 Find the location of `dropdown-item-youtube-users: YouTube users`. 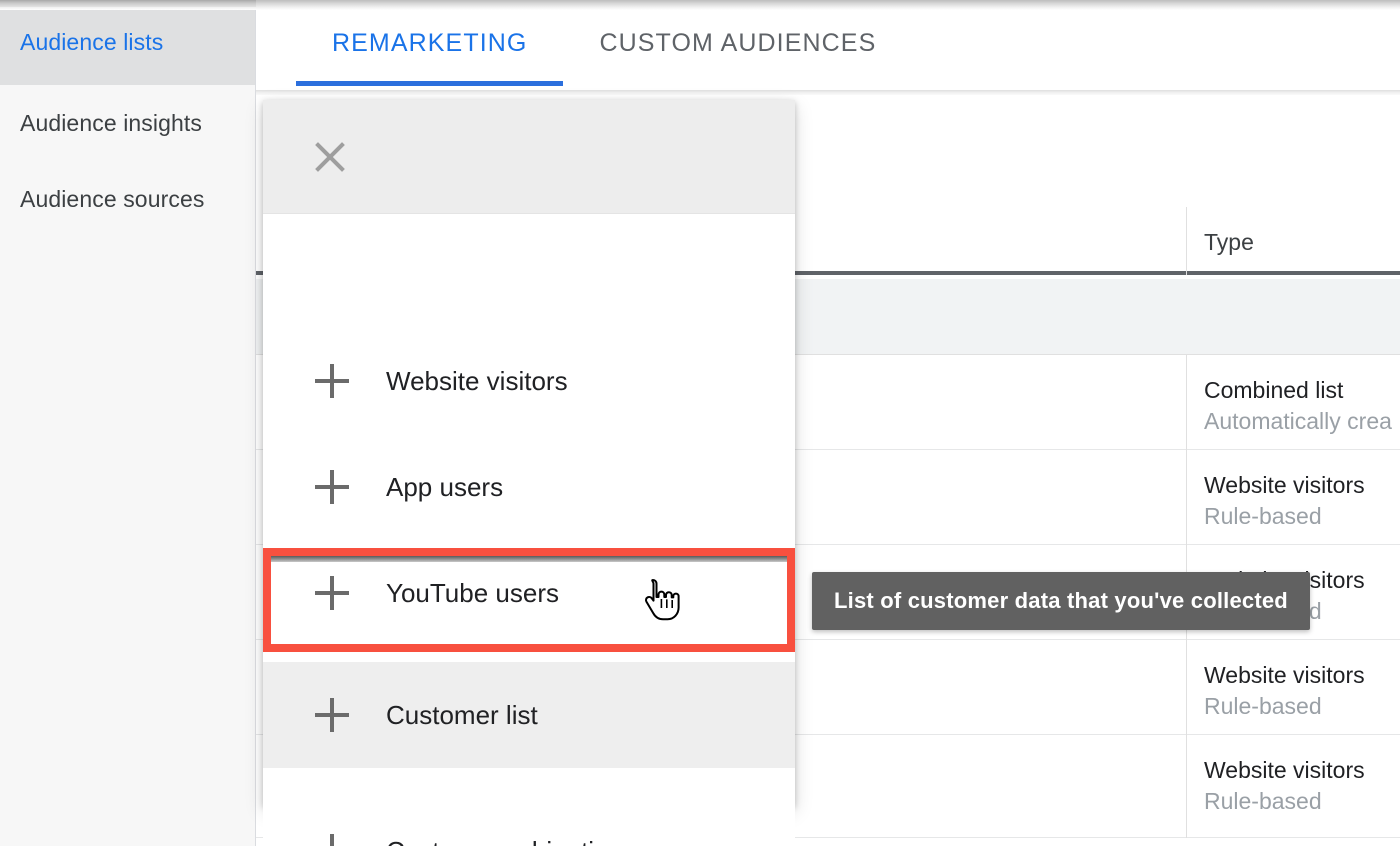

dropdown-item-youtube-users: YouTube users is located at coordinates (529, 593).